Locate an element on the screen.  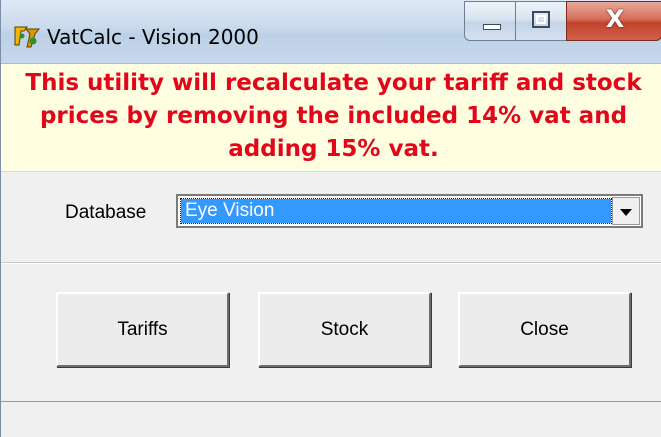
stock-button: Stock is located at coordinates (344, 329).